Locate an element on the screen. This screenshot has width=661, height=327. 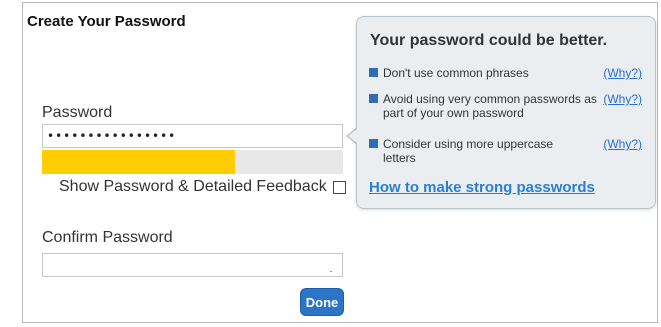
password-field: •••••••••••••••• is located at coordinates (192, 136).